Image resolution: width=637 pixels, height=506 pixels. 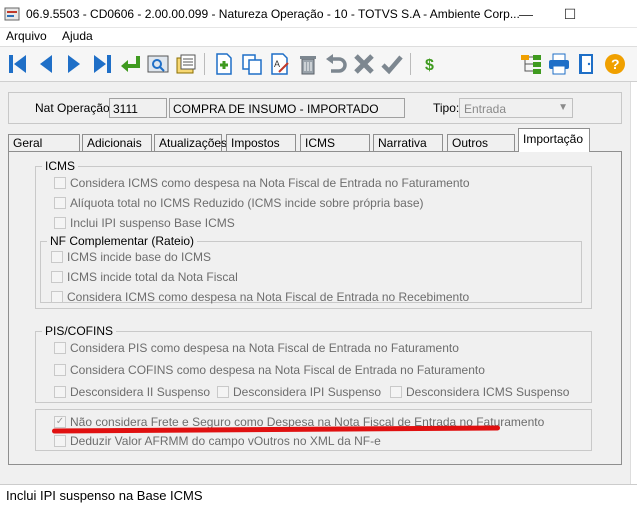 What do you see at coordinates (479, 392) in the screenshot?
I see `desconsidera-icms-suspenso-checkbox: Desconsidera ICMS Suspenso` at bounding box center [479, 392].